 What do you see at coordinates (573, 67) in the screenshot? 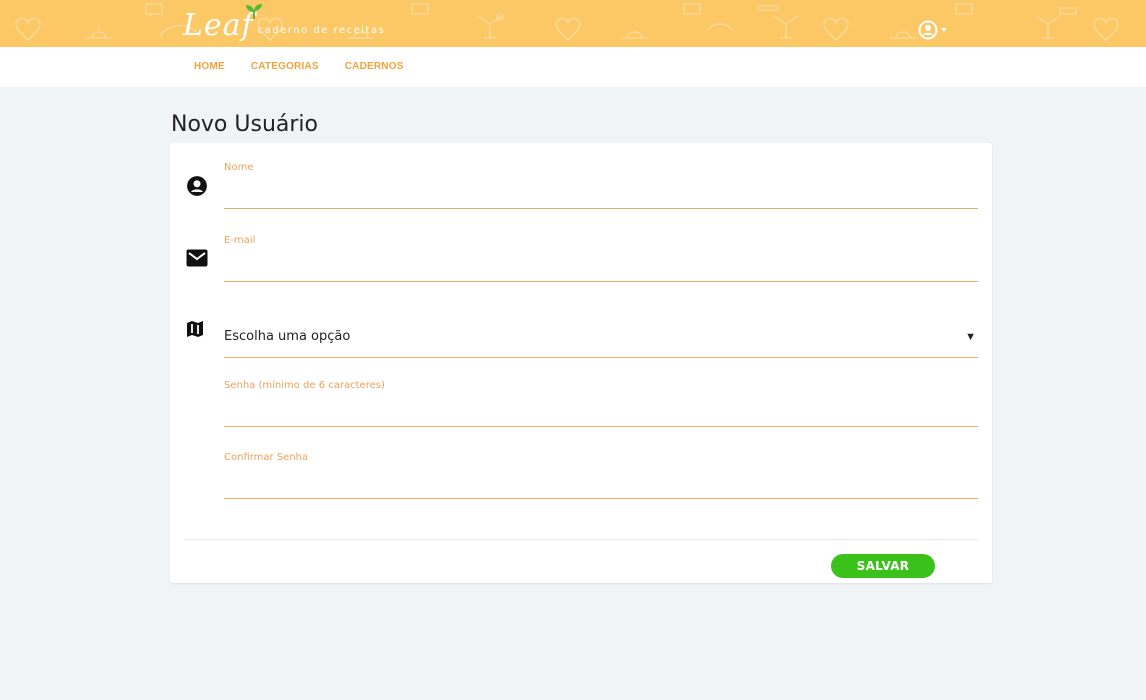
I see `main-nav: HOME CATEGORIAS CADERNOS` at bounding box center [573, 67].